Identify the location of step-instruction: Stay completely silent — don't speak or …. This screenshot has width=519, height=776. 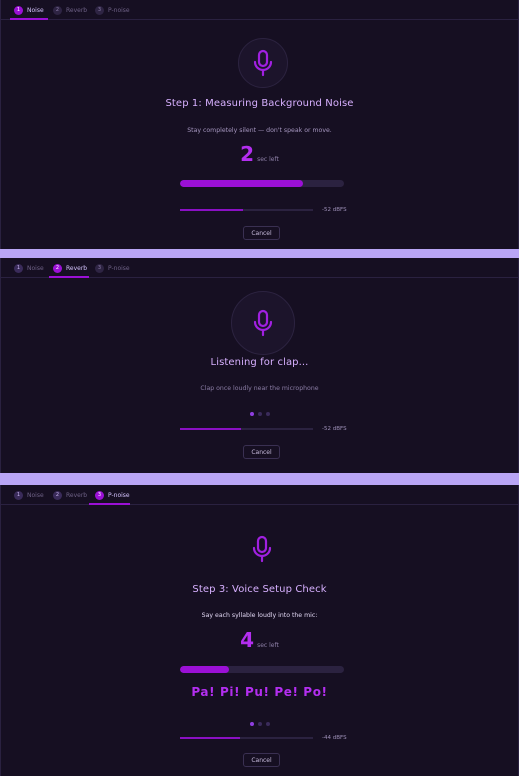
(259, 130).